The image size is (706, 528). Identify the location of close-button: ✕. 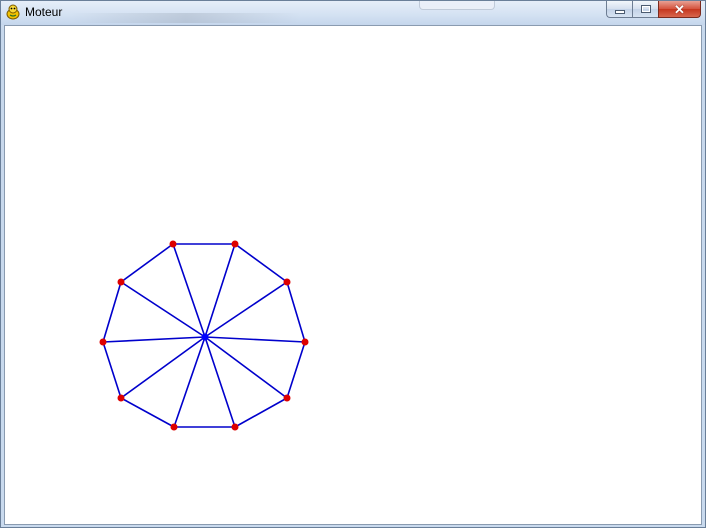
(679, 9).